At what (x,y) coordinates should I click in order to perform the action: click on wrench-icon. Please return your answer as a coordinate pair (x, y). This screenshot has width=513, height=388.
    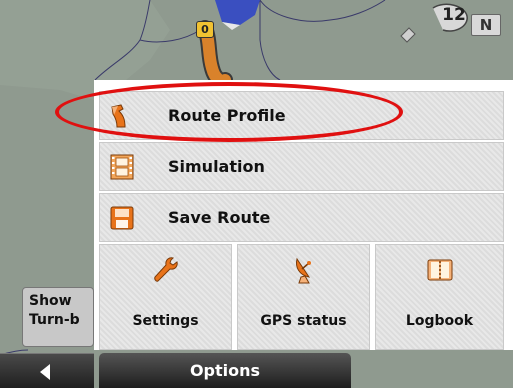
    Looking at the image, I should click on (165, 269).